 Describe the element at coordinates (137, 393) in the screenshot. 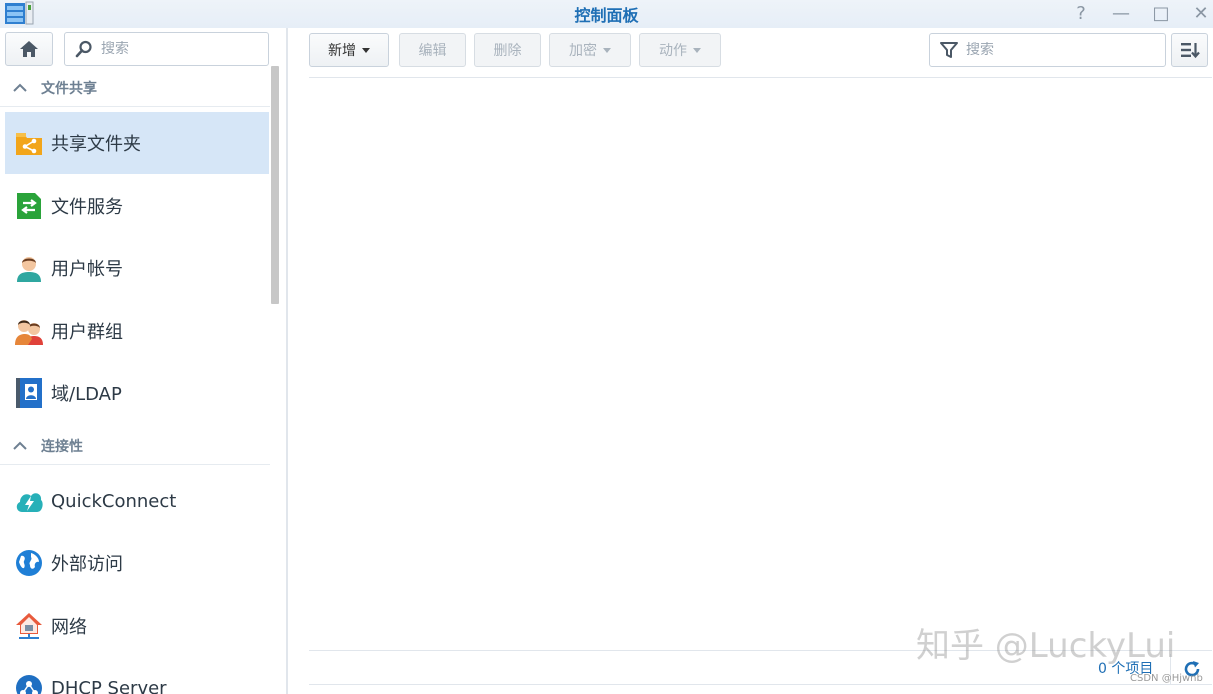

I see `sidebar-item-domain-ldap: 域/LDAP` at that location.